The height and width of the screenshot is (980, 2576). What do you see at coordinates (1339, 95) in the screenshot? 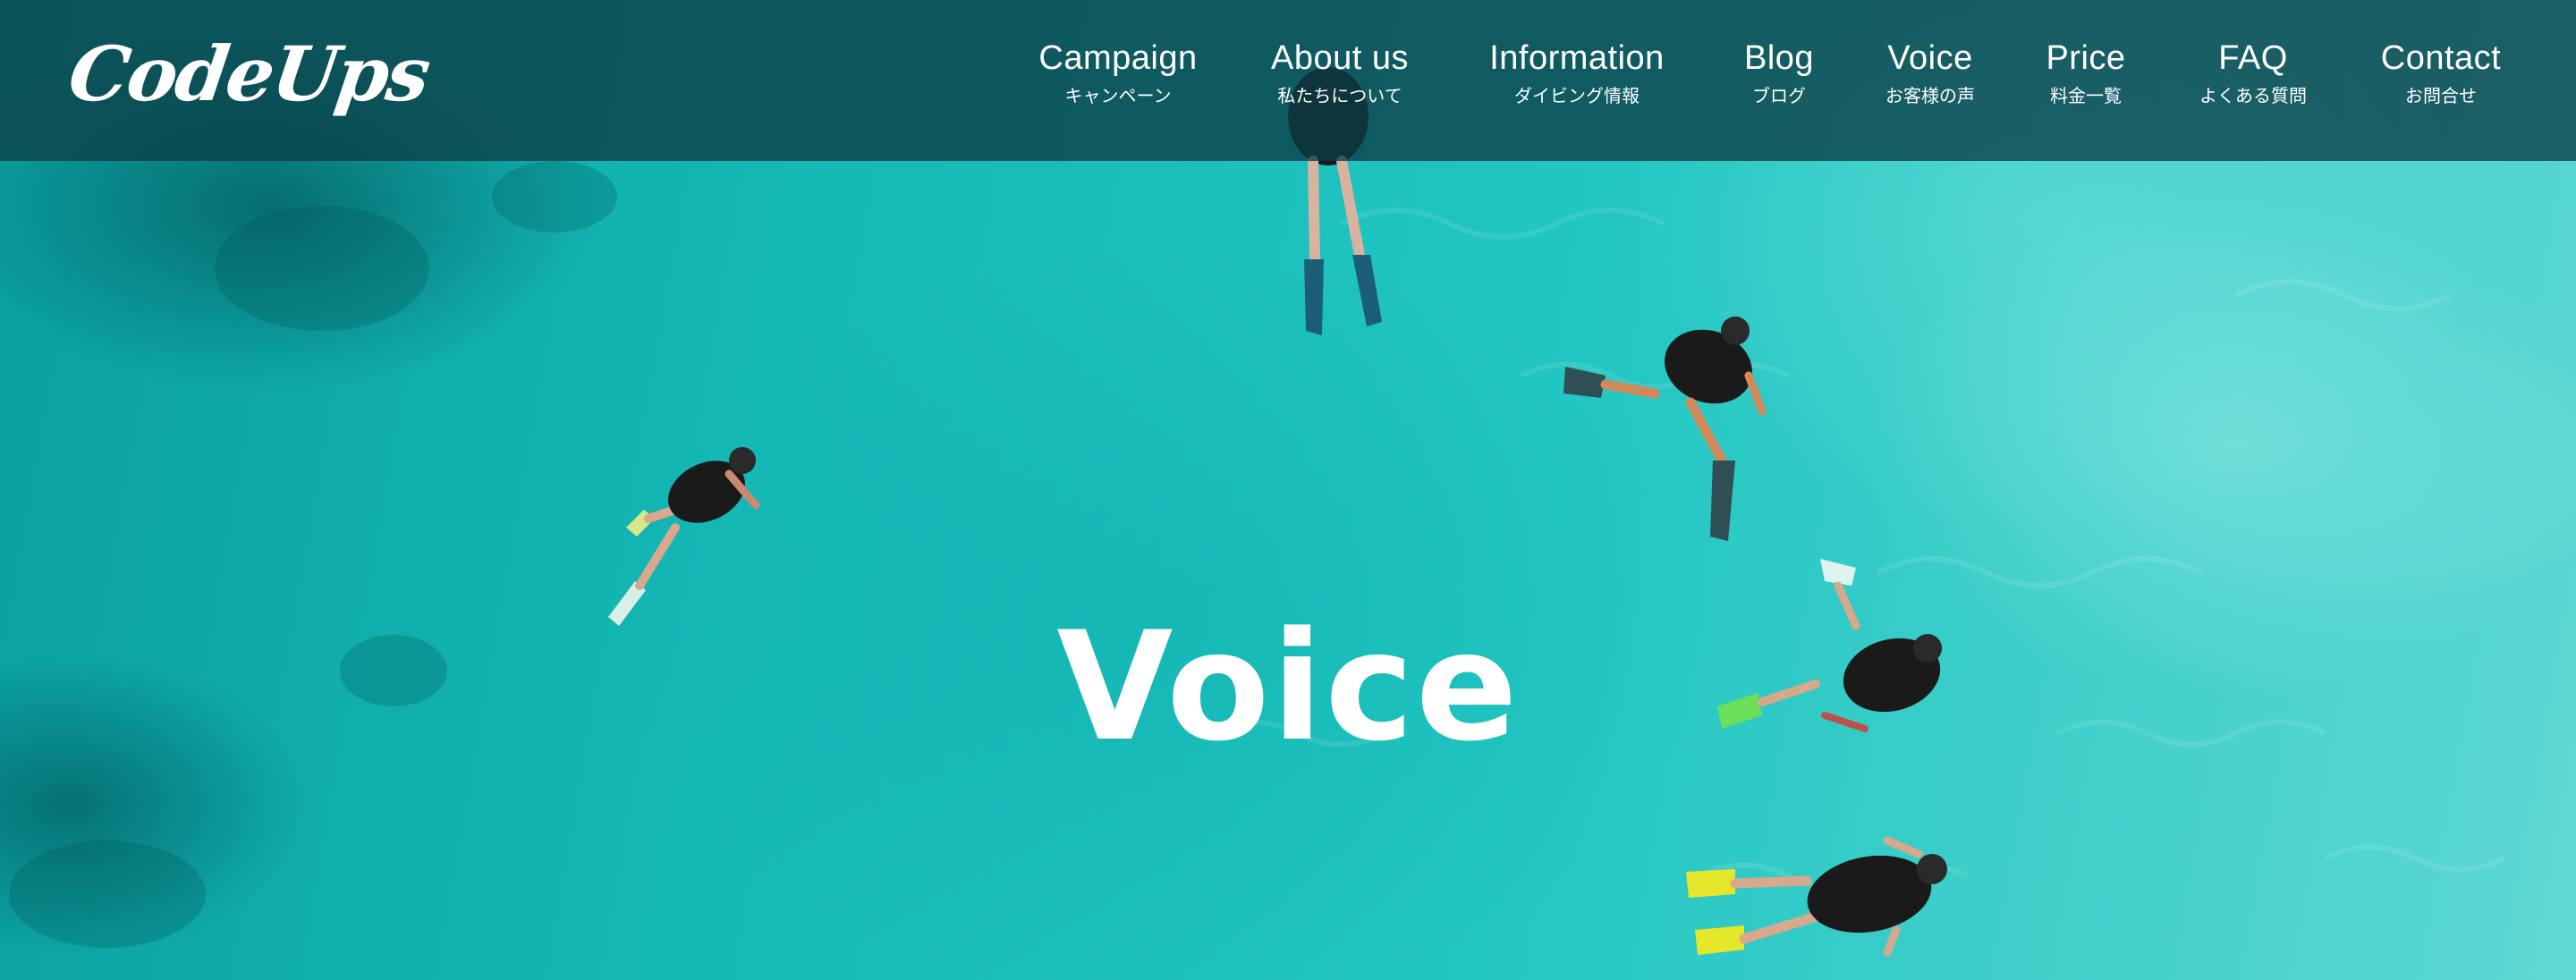
I see `nav-sublabel: 私たちについて` at bounding box center [1339, 95].